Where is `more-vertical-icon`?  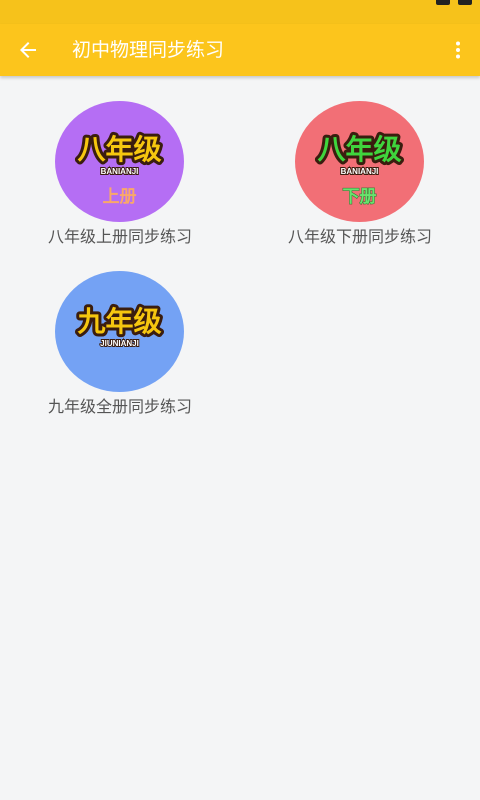
more-vertical-icon is located at coordinates (458, 50).